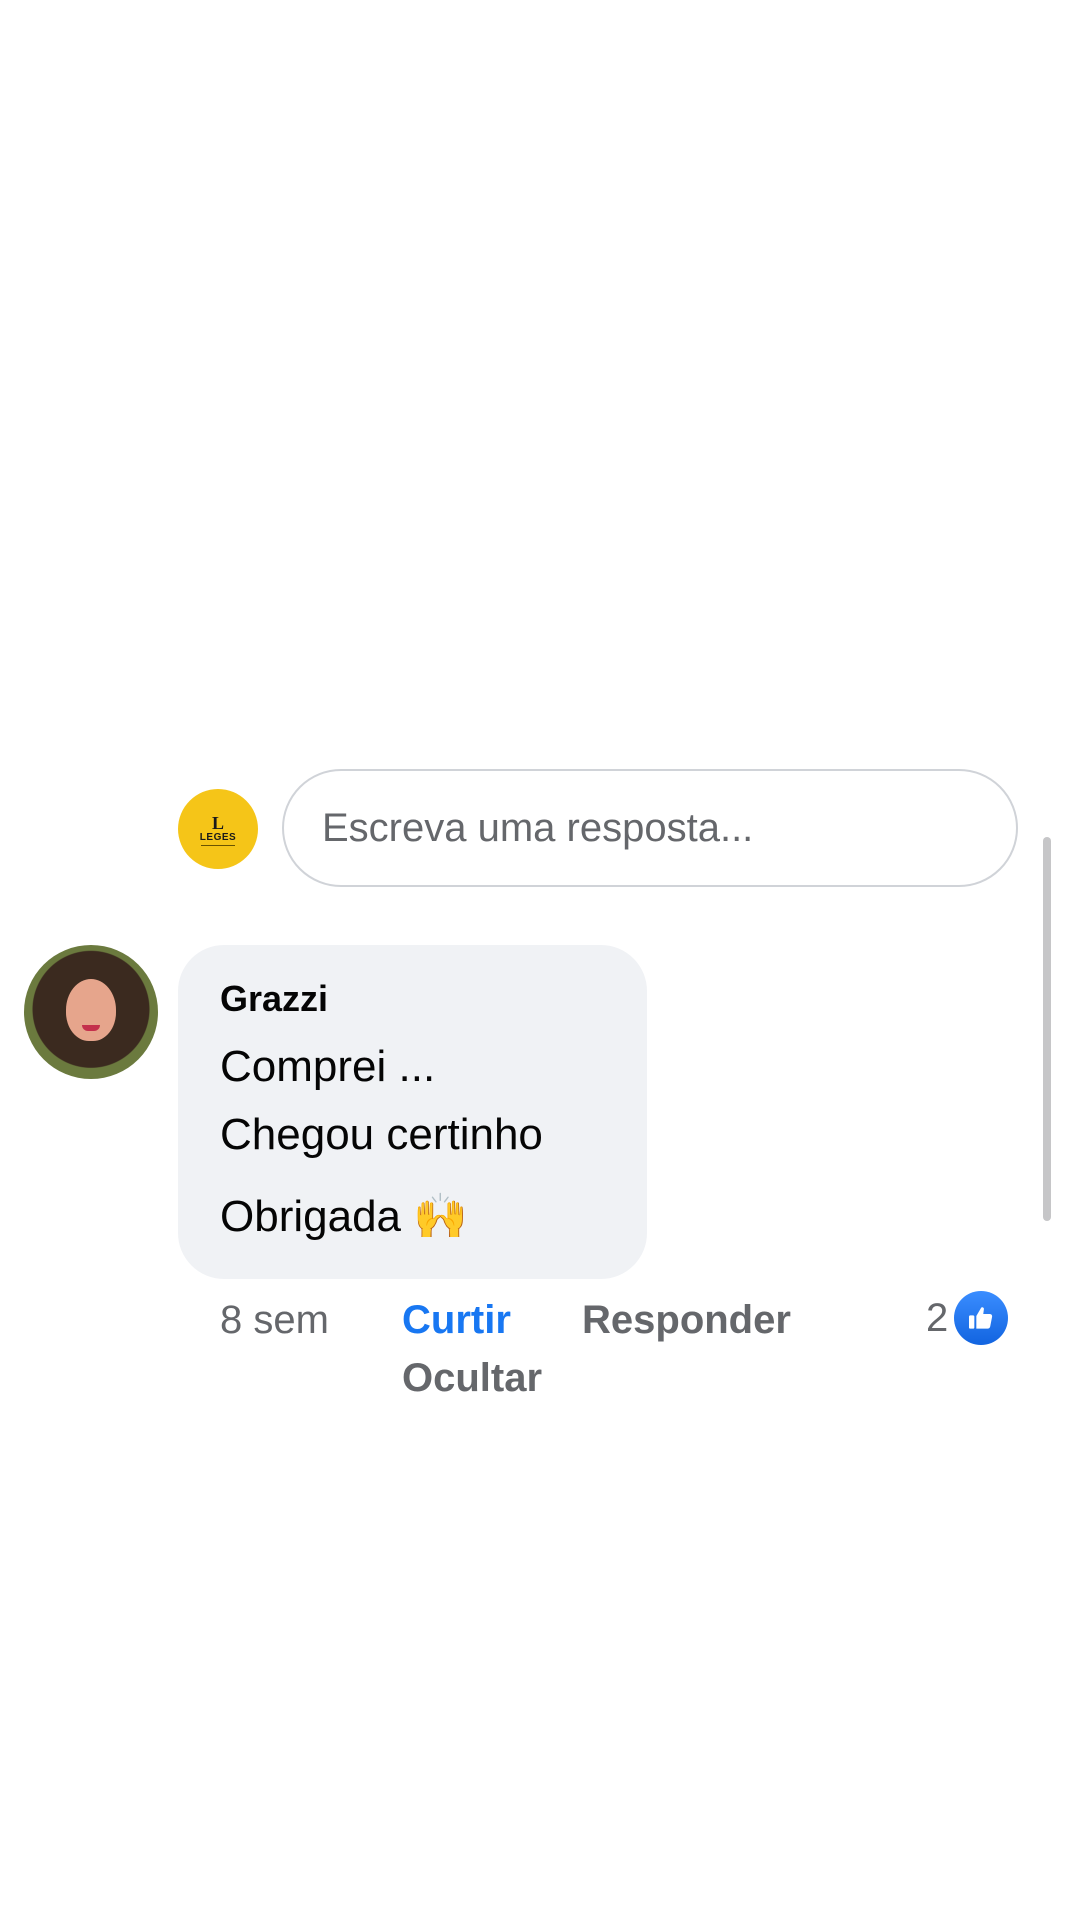 The image size is (1080, 1920). Describe the element at coordinates (274, 1320) in the screenshot. I see `comment-timestamp: 8 sem` at that location.